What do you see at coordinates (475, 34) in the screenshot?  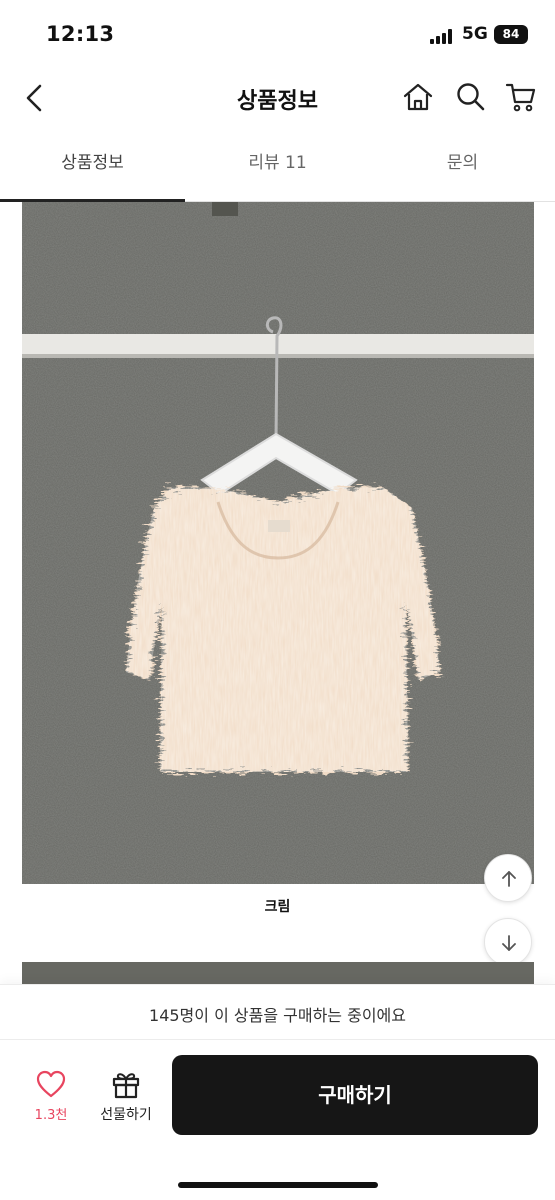 I see `network-type: 5G` at bounding box center [475, 34].